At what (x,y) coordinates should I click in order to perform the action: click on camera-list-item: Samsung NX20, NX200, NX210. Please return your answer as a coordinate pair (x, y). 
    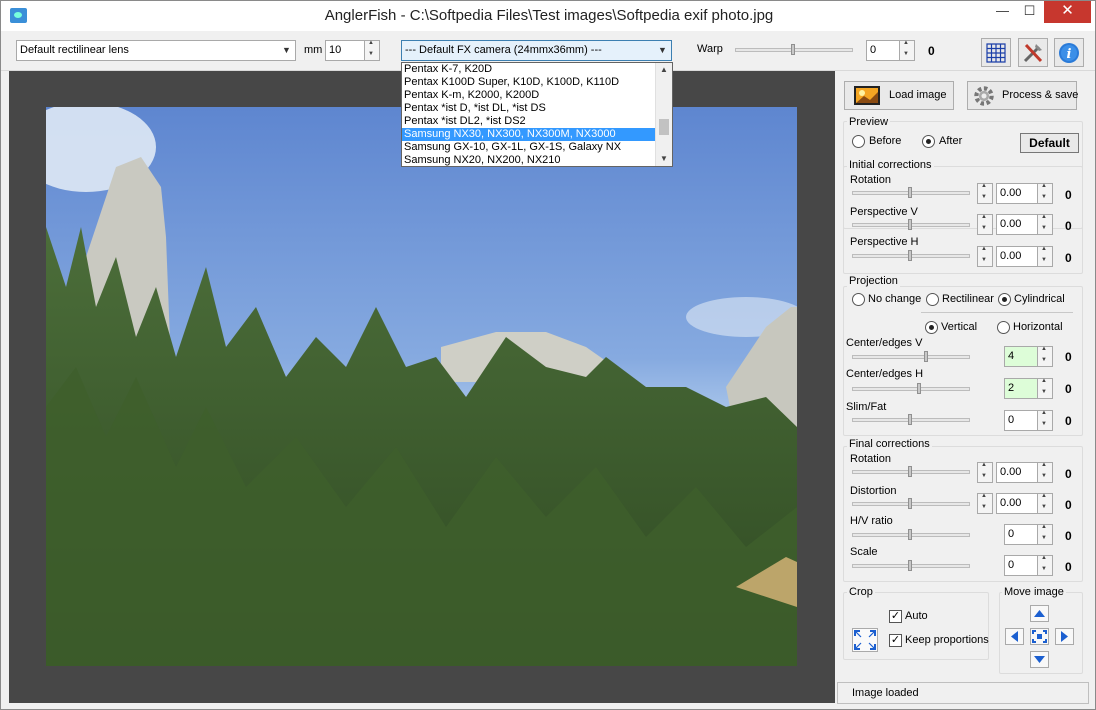
    Looking at the image, I should click on (528, 160).